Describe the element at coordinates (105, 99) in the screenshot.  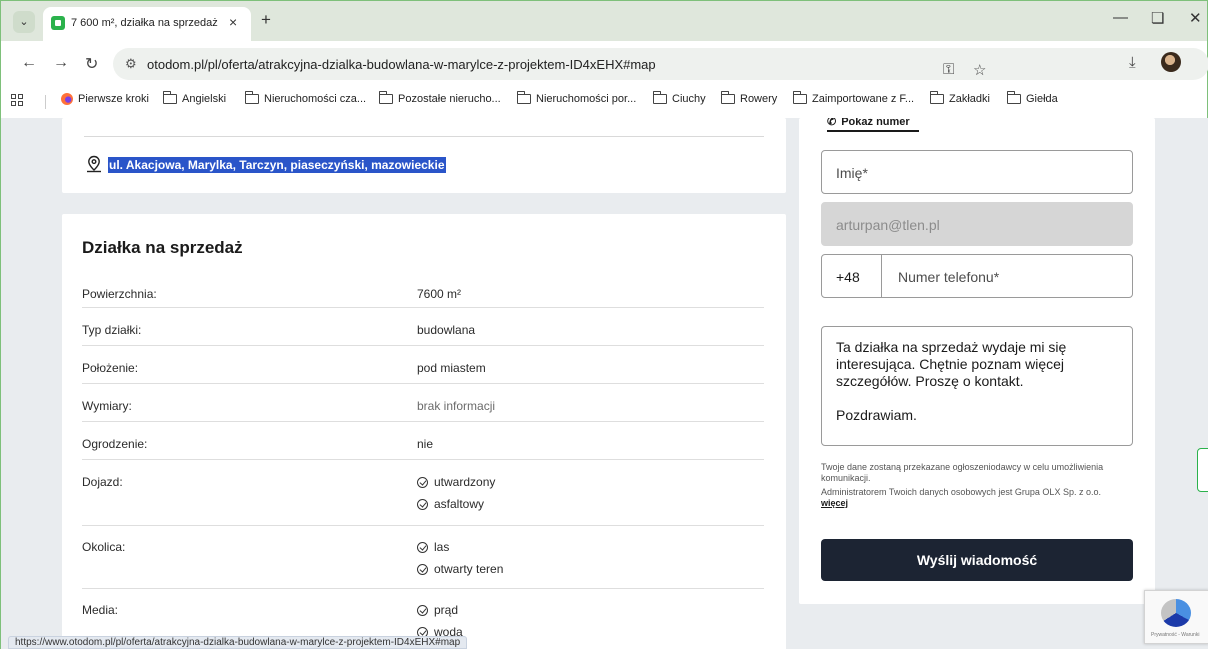
I see `bookmark-pierwsze-kroki: Pierwsze kroki` at that location.